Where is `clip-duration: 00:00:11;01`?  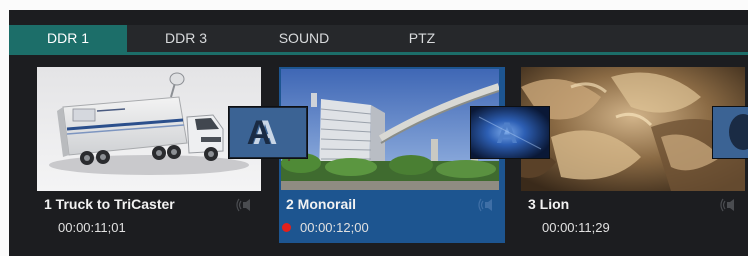
clip-duration: 00:00:11;01 is located at coordinates (92, 227).